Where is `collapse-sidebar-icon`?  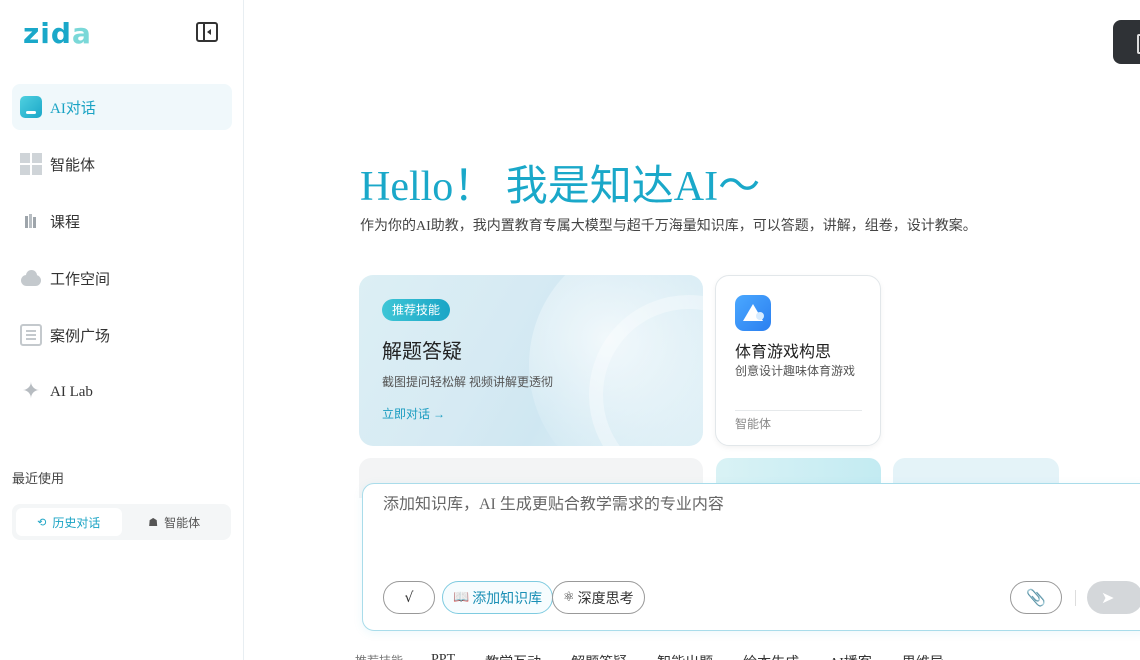
collapse-sidebar-icon is located at coordinates (207, 32).